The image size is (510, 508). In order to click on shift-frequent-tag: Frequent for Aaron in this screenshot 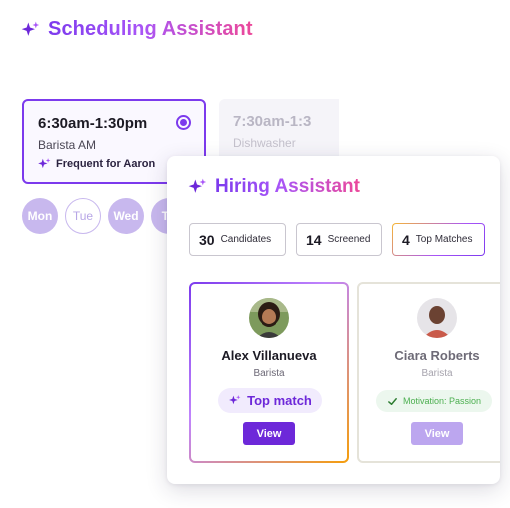, I will do `click(96, 164)`.